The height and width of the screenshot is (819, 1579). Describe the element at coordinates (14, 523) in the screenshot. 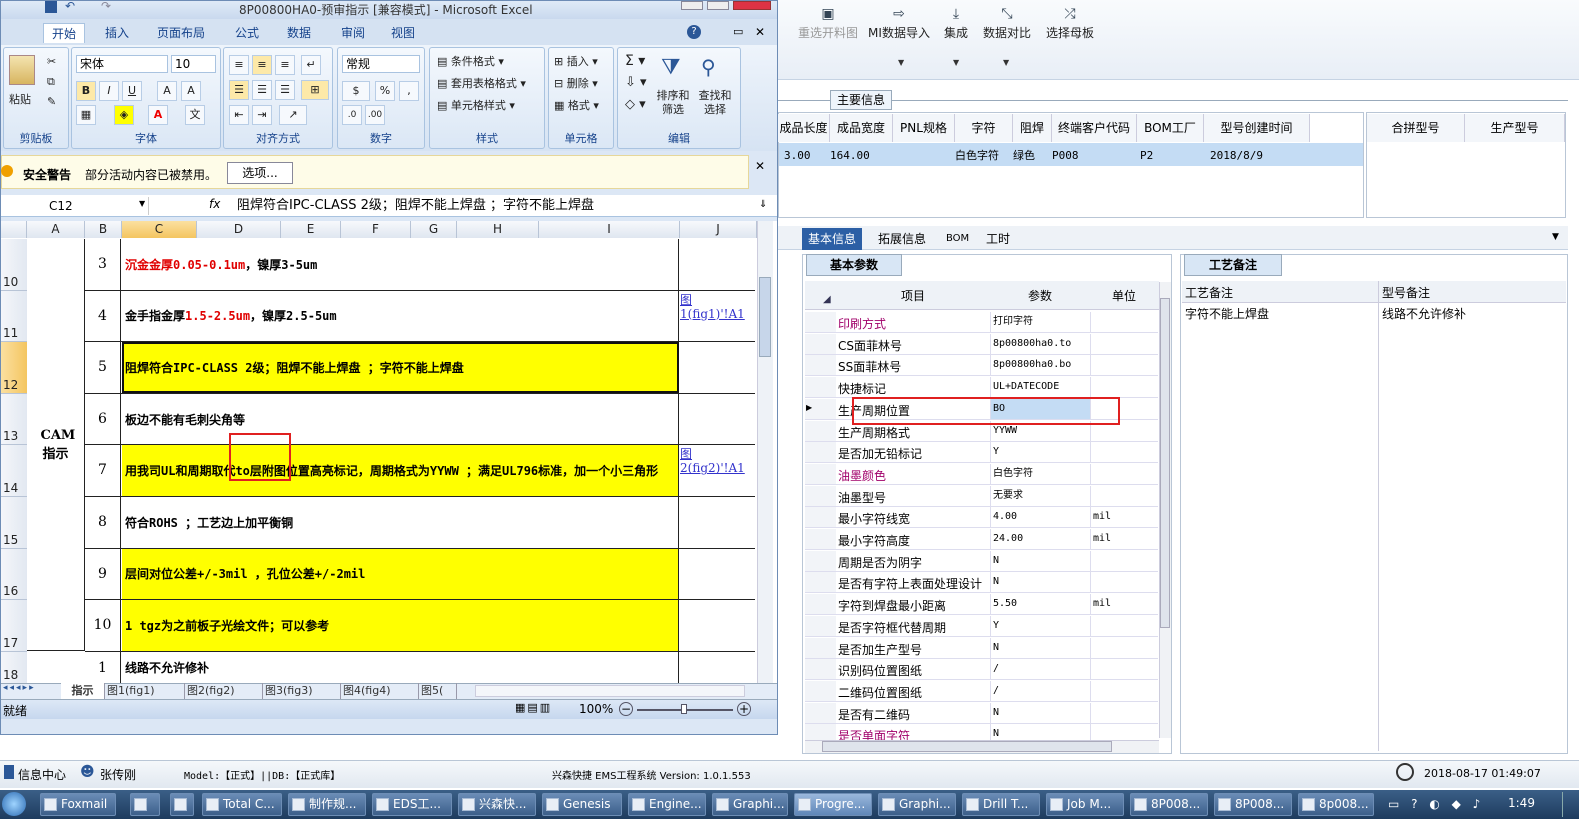

I see `row-header: 15` at that location.